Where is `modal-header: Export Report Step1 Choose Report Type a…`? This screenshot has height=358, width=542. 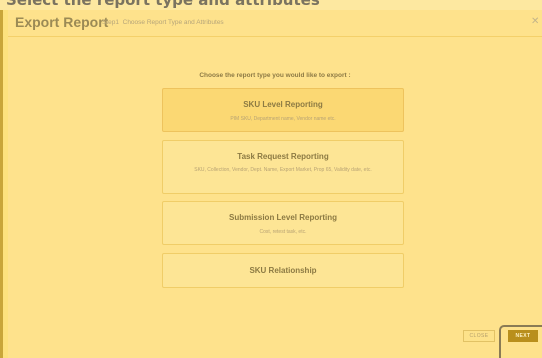 modal-header: Export Report Step1 Choose Report Type a… is located at coordinates (275, 23).